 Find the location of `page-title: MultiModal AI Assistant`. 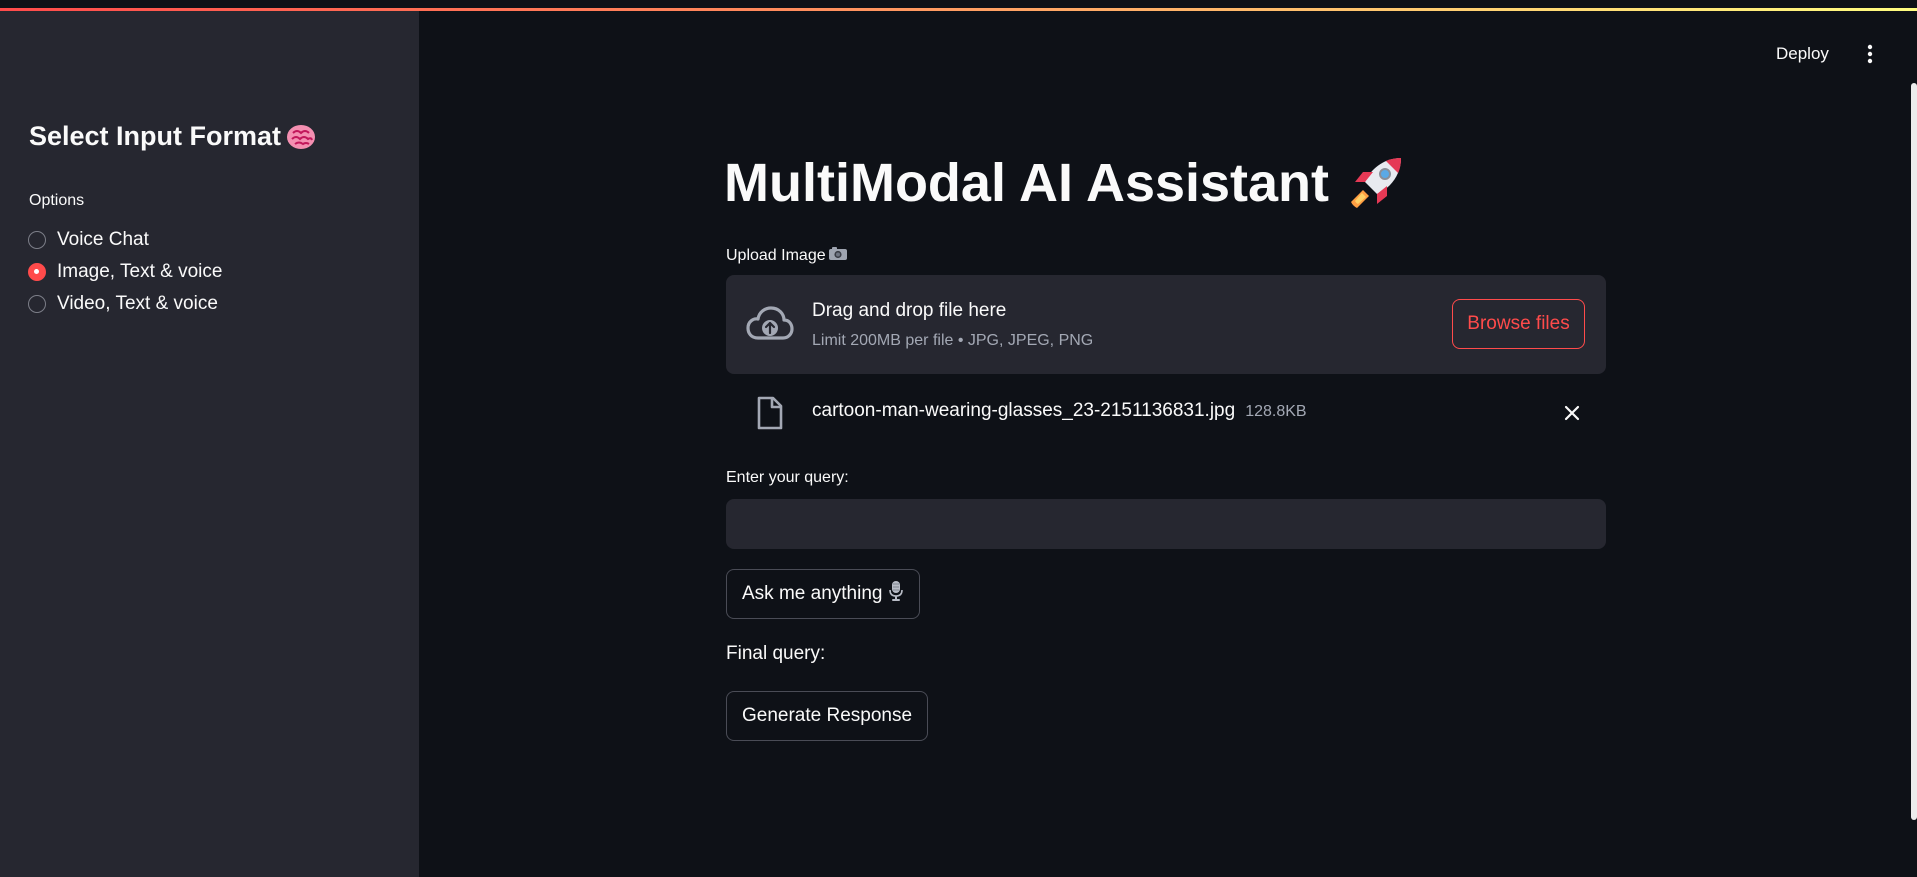

page-title: MultiModal AI Assistant is located at coordinates (1065, 183).